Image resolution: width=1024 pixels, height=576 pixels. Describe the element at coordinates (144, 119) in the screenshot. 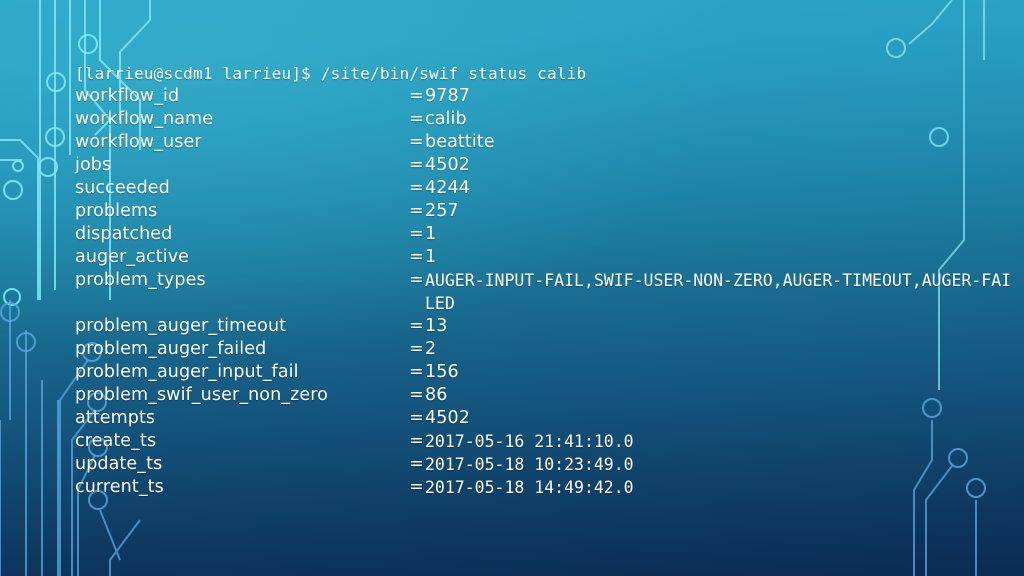

I see `status-field-key: workflow_name` at that location.